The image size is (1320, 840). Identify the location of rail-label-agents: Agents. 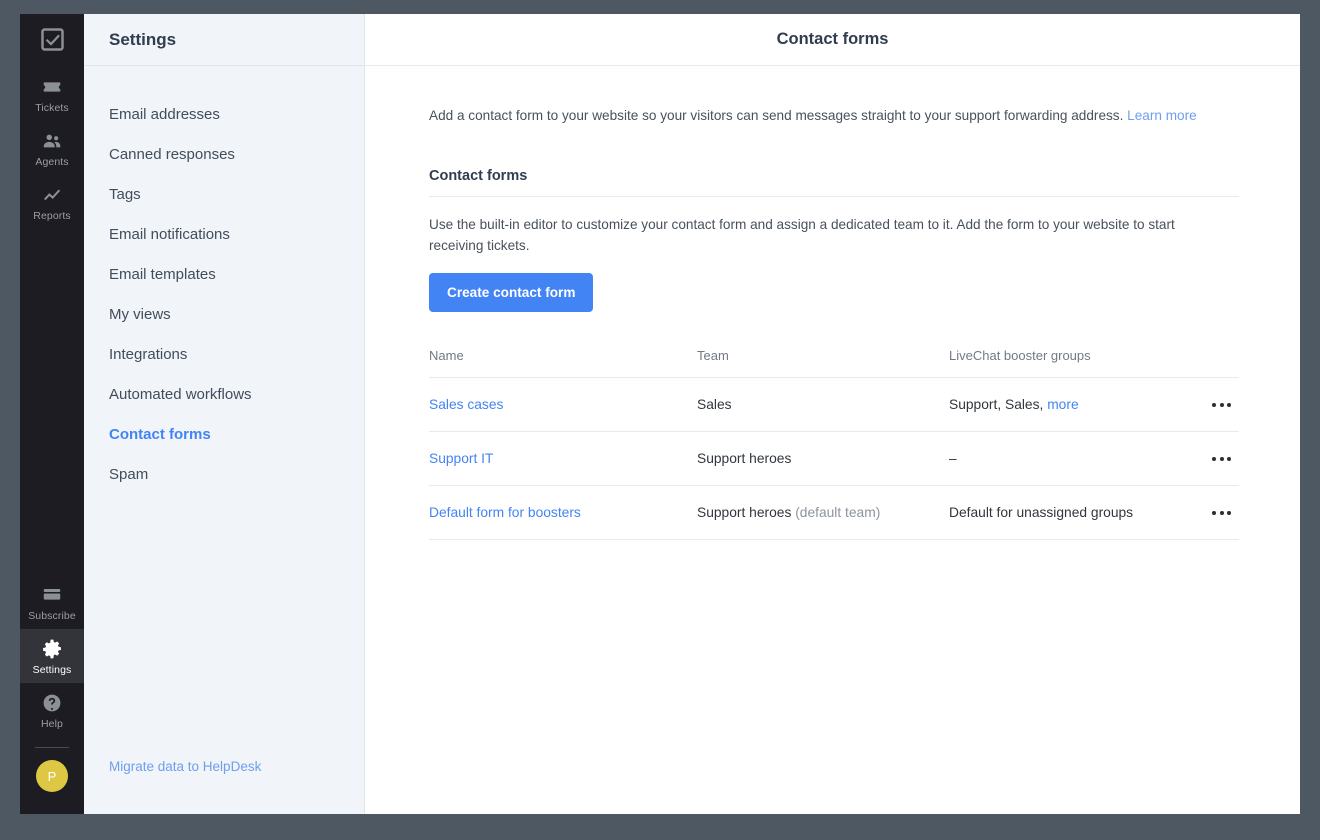
(52, 162).